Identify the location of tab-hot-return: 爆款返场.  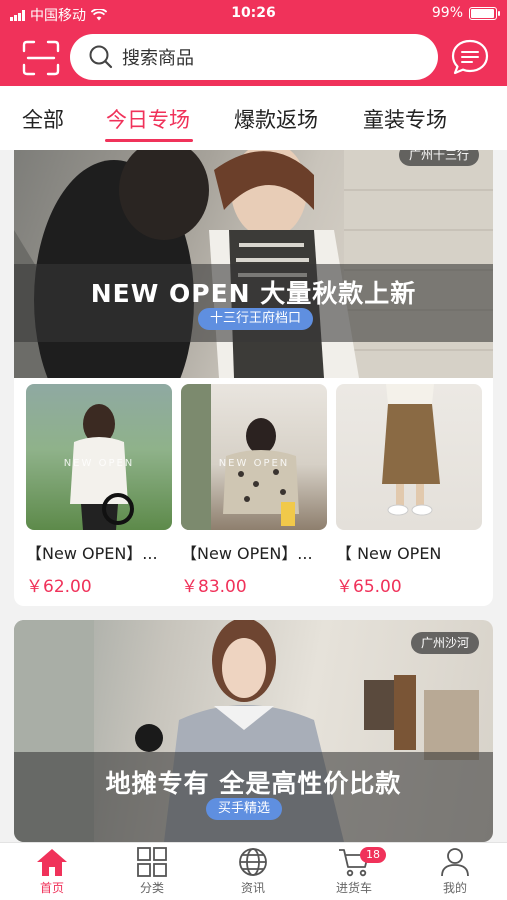
(276, 119).